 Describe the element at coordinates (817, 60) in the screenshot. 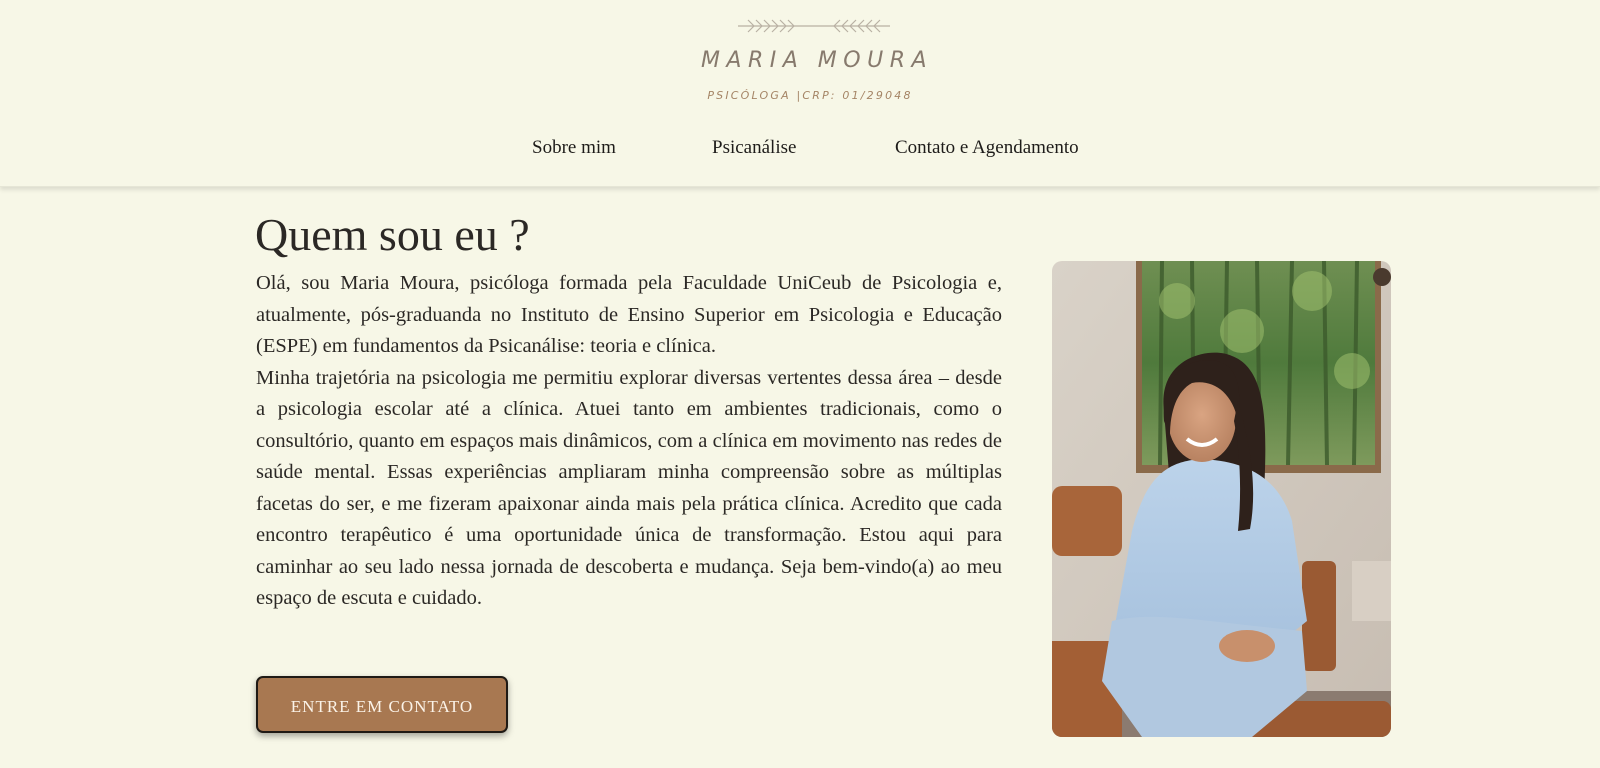

I see `logo-name: MARIA MOURA` at that location.